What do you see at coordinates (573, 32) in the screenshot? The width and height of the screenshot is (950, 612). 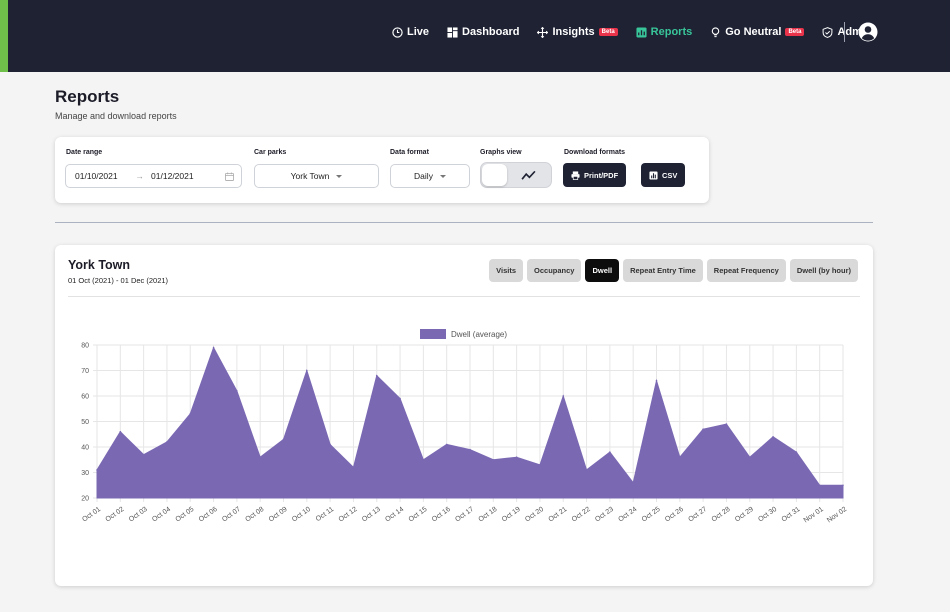 I see `nav-item-label: Insights` at bounding box center [573, 32].